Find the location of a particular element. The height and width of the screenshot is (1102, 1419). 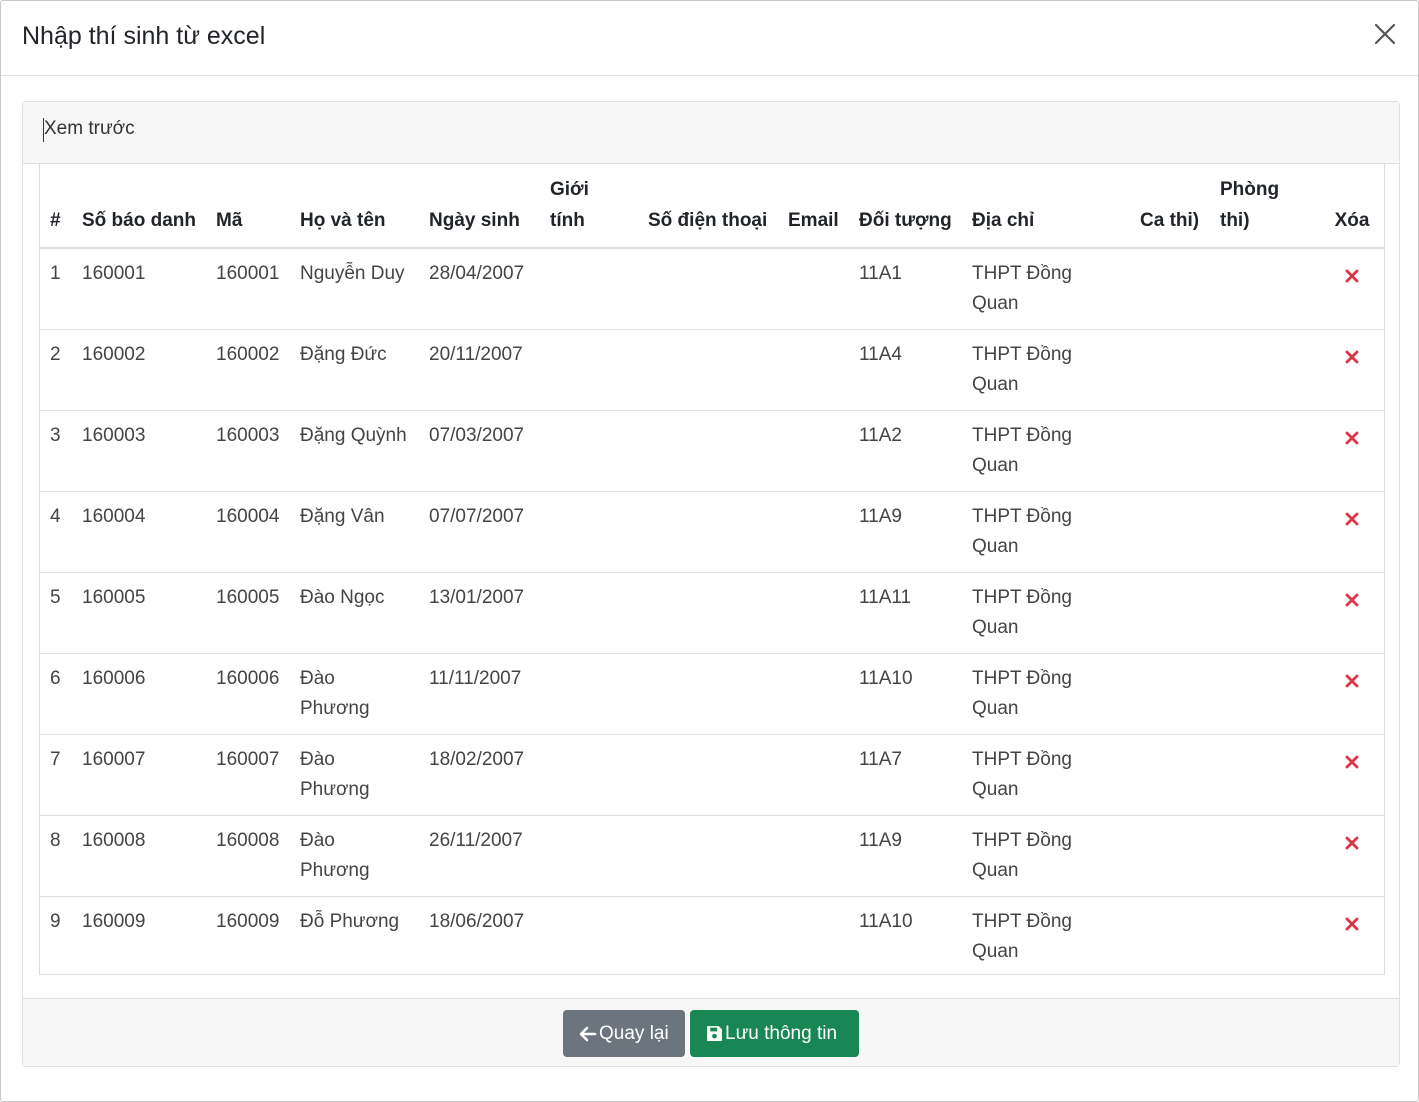

preview-header: Xem trước is located at coordinates (711, 133).